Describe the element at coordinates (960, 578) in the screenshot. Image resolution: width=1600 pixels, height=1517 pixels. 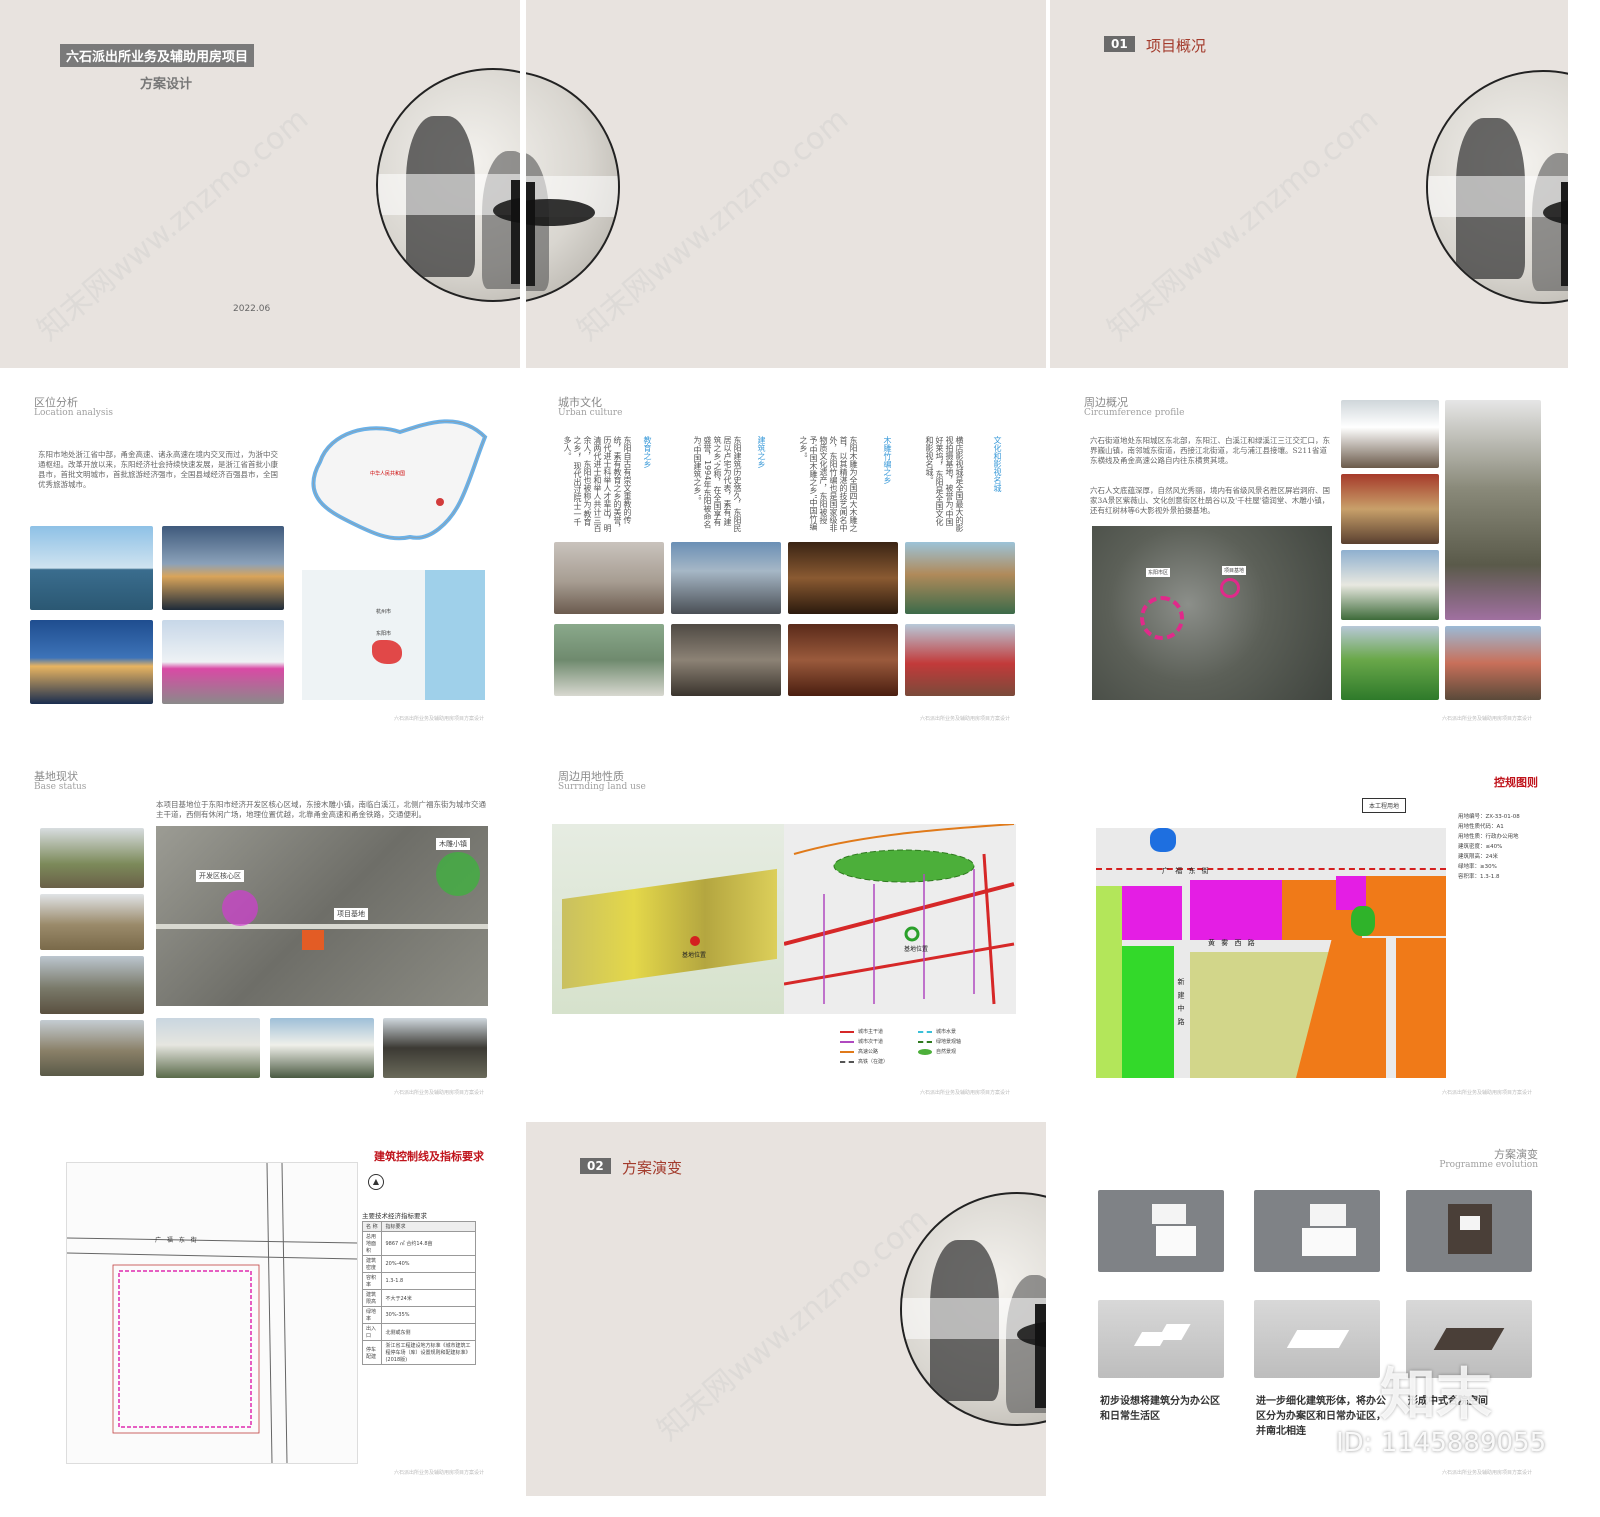
I see `photo-film-town` at that location.